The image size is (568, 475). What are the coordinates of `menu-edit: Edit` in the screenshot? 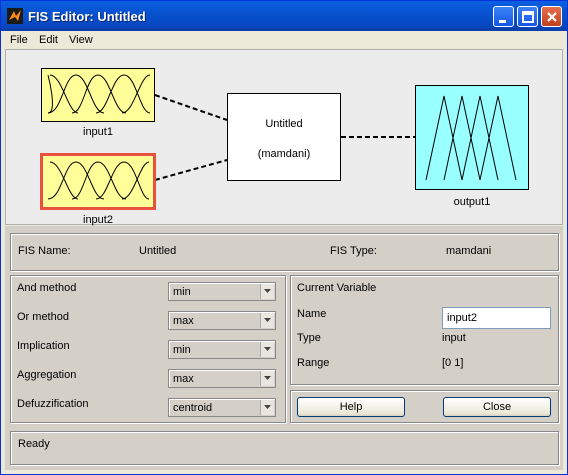 It's located at (48, 40).